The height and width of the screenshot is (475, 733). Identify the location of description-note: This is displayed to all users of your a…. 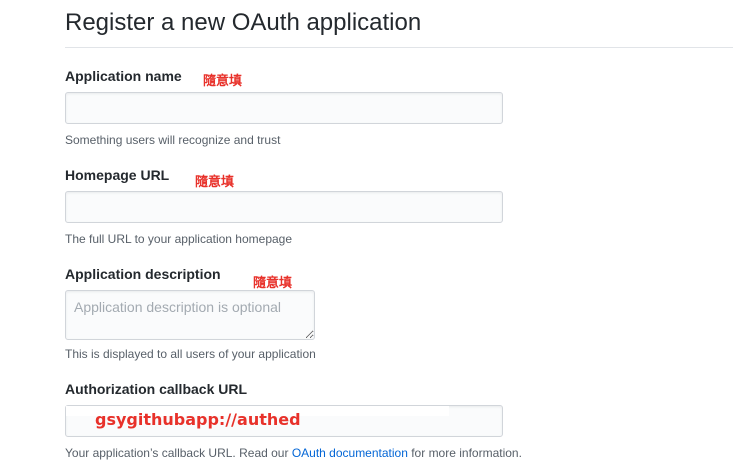
(190, 354).